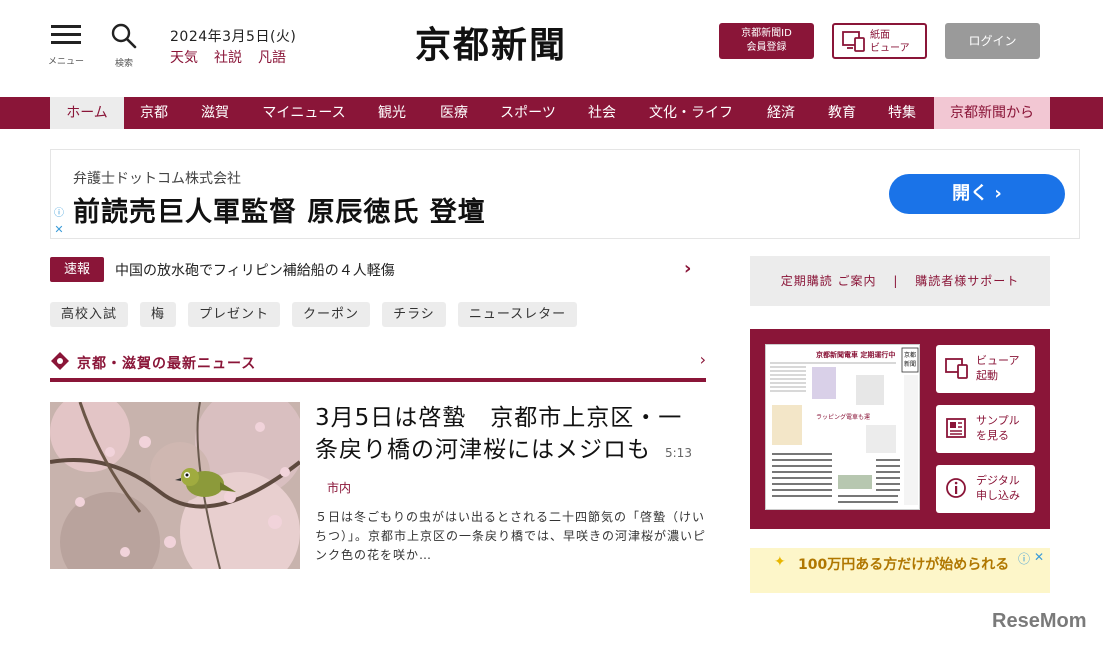 Image resolution: width=1103 pixels, height=645 pixels. Describe the element at coordinates (703, 359) in the screenshot. I see `section-arrow-icon: ›` at that location.